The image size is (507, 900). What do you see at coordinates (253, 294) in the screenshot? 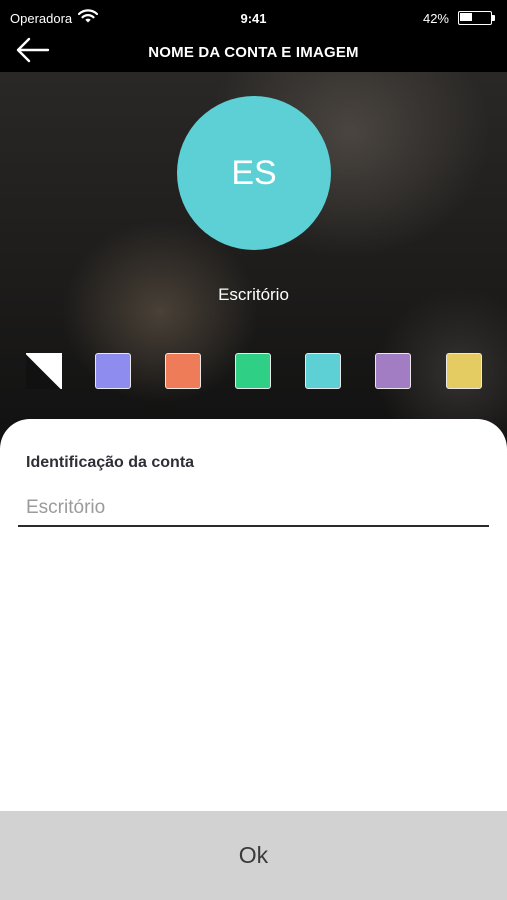
I see `account-name: Escritório` at bounding box center [253, 294].